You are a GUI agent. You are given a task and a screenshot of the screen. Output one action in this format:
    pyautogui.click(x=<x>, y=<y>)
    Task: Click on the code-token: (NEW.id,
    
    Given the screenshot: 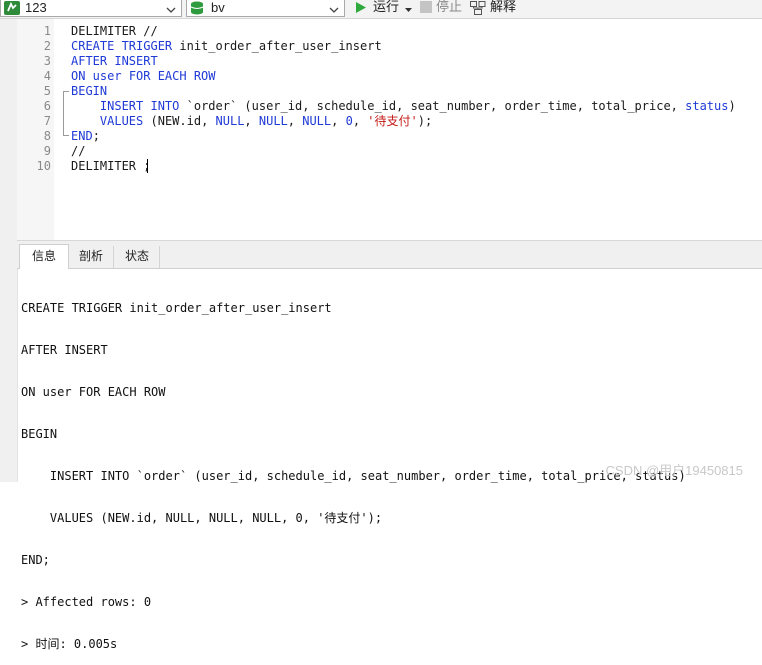 What is the action you would take?
    pyautogui.click(x=179, y=121)
    